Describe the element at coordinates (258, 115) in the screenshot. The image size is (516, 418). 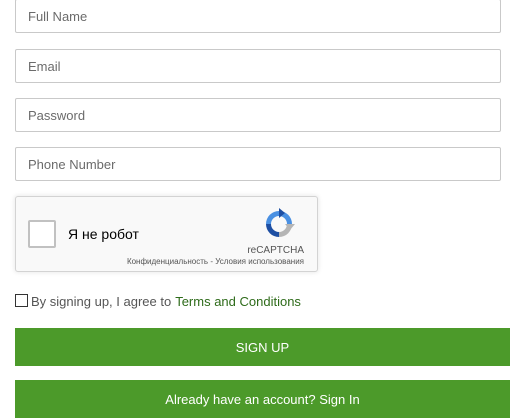
I see `password-input` at that location.